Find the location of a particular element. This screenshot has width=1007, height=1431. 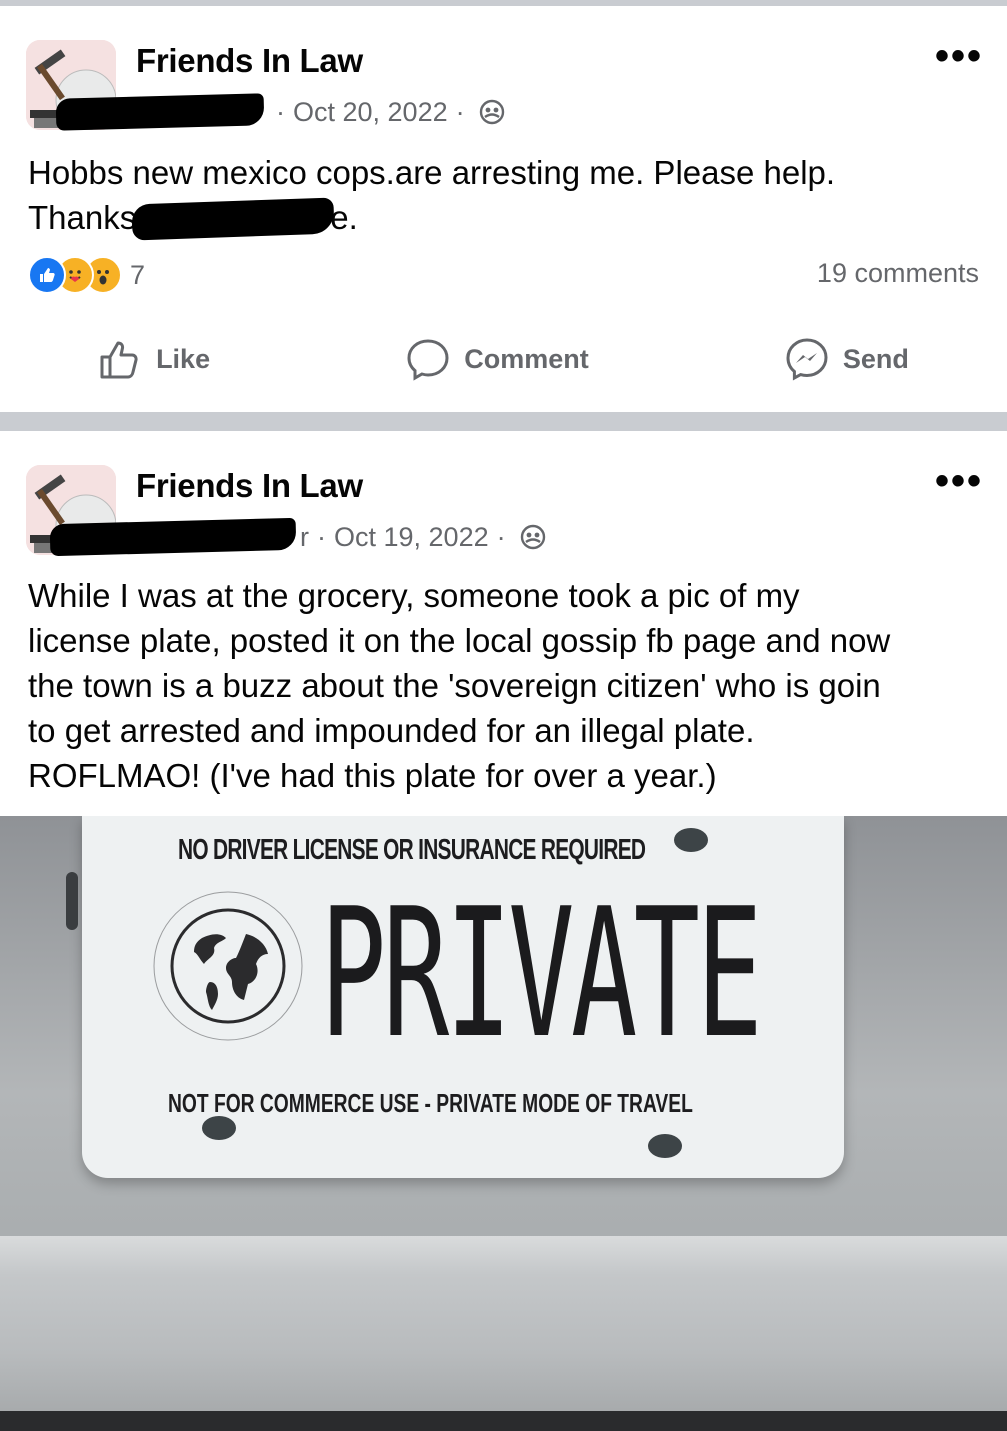

car-bumper is located at coordinates (503, 1333).